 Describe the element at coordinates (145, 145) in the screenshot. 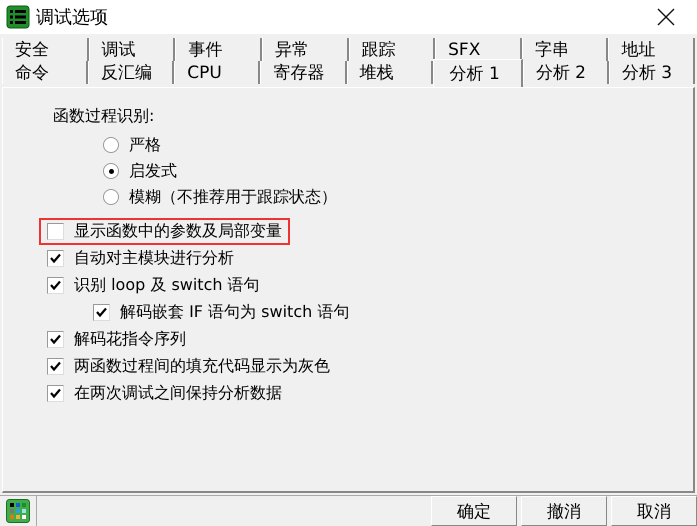

I see `radio-label: 严格` at that location.